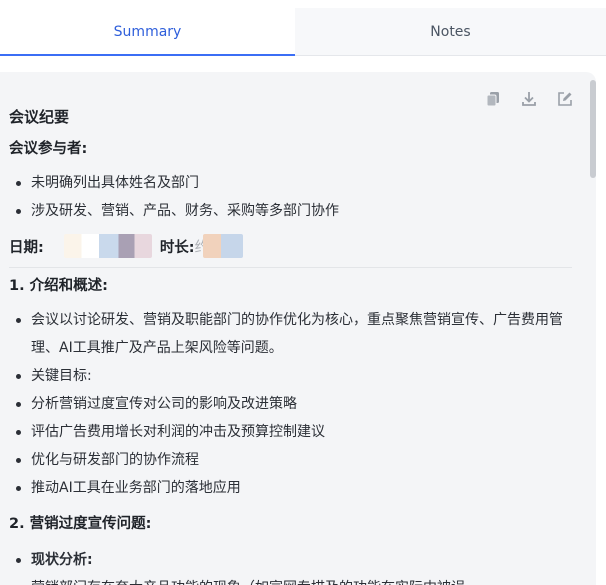  I want to click on list-item: 评估广告费用增长对利润的冲击及预算控制建议, so click(296, 432).